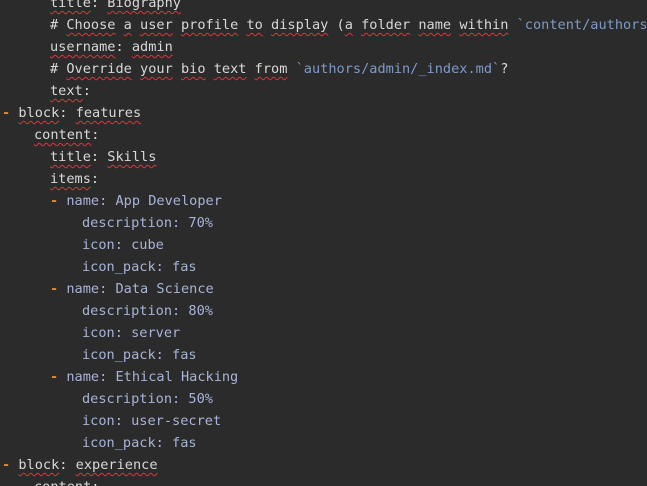 The width and height of the screenshot is (647, 486). Describe the element at coordinates (581, 25) in the screenshot. I see `inline-code: `content/authors/`` at that location.